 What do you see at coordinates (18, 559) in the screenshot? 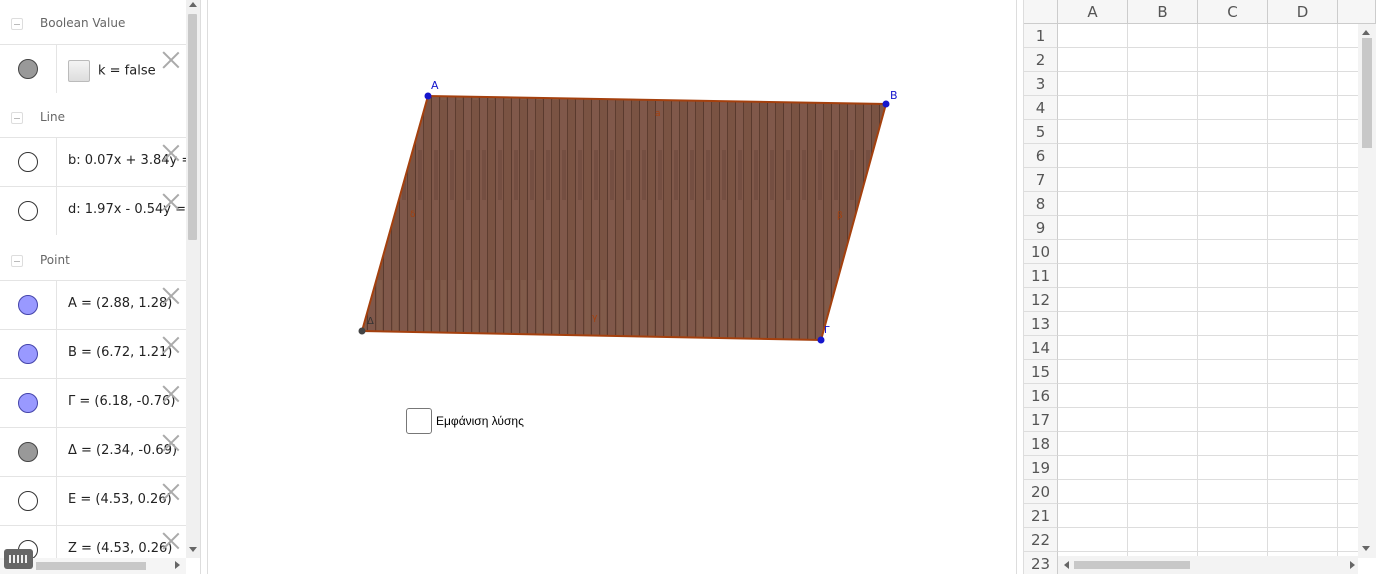
I see `keyboard-icon` at bounding box center [18, 559].